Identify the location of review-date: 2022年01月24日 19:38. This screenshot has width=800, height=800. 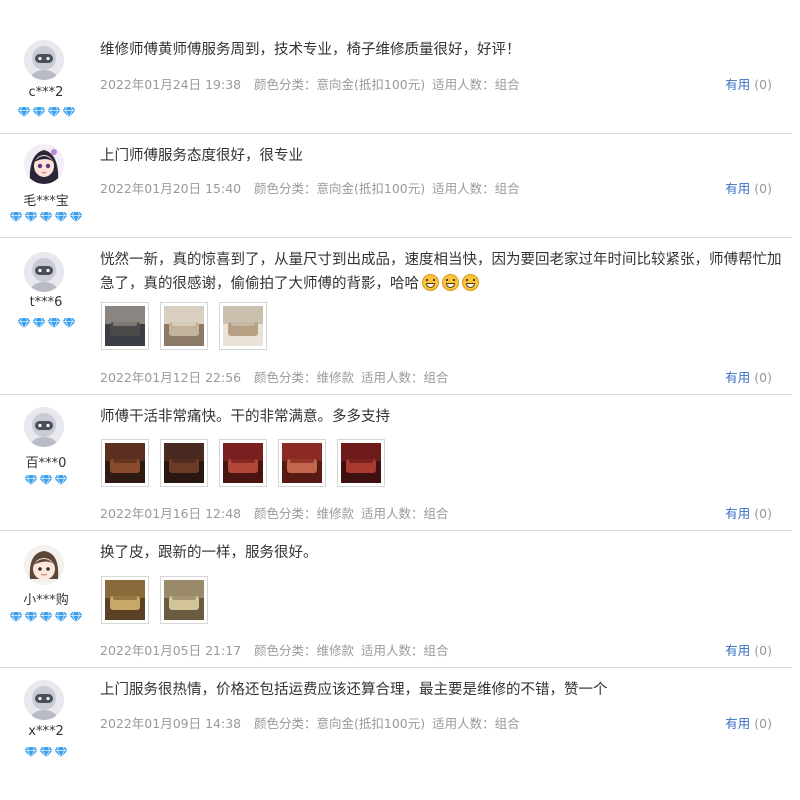
(171, 84).